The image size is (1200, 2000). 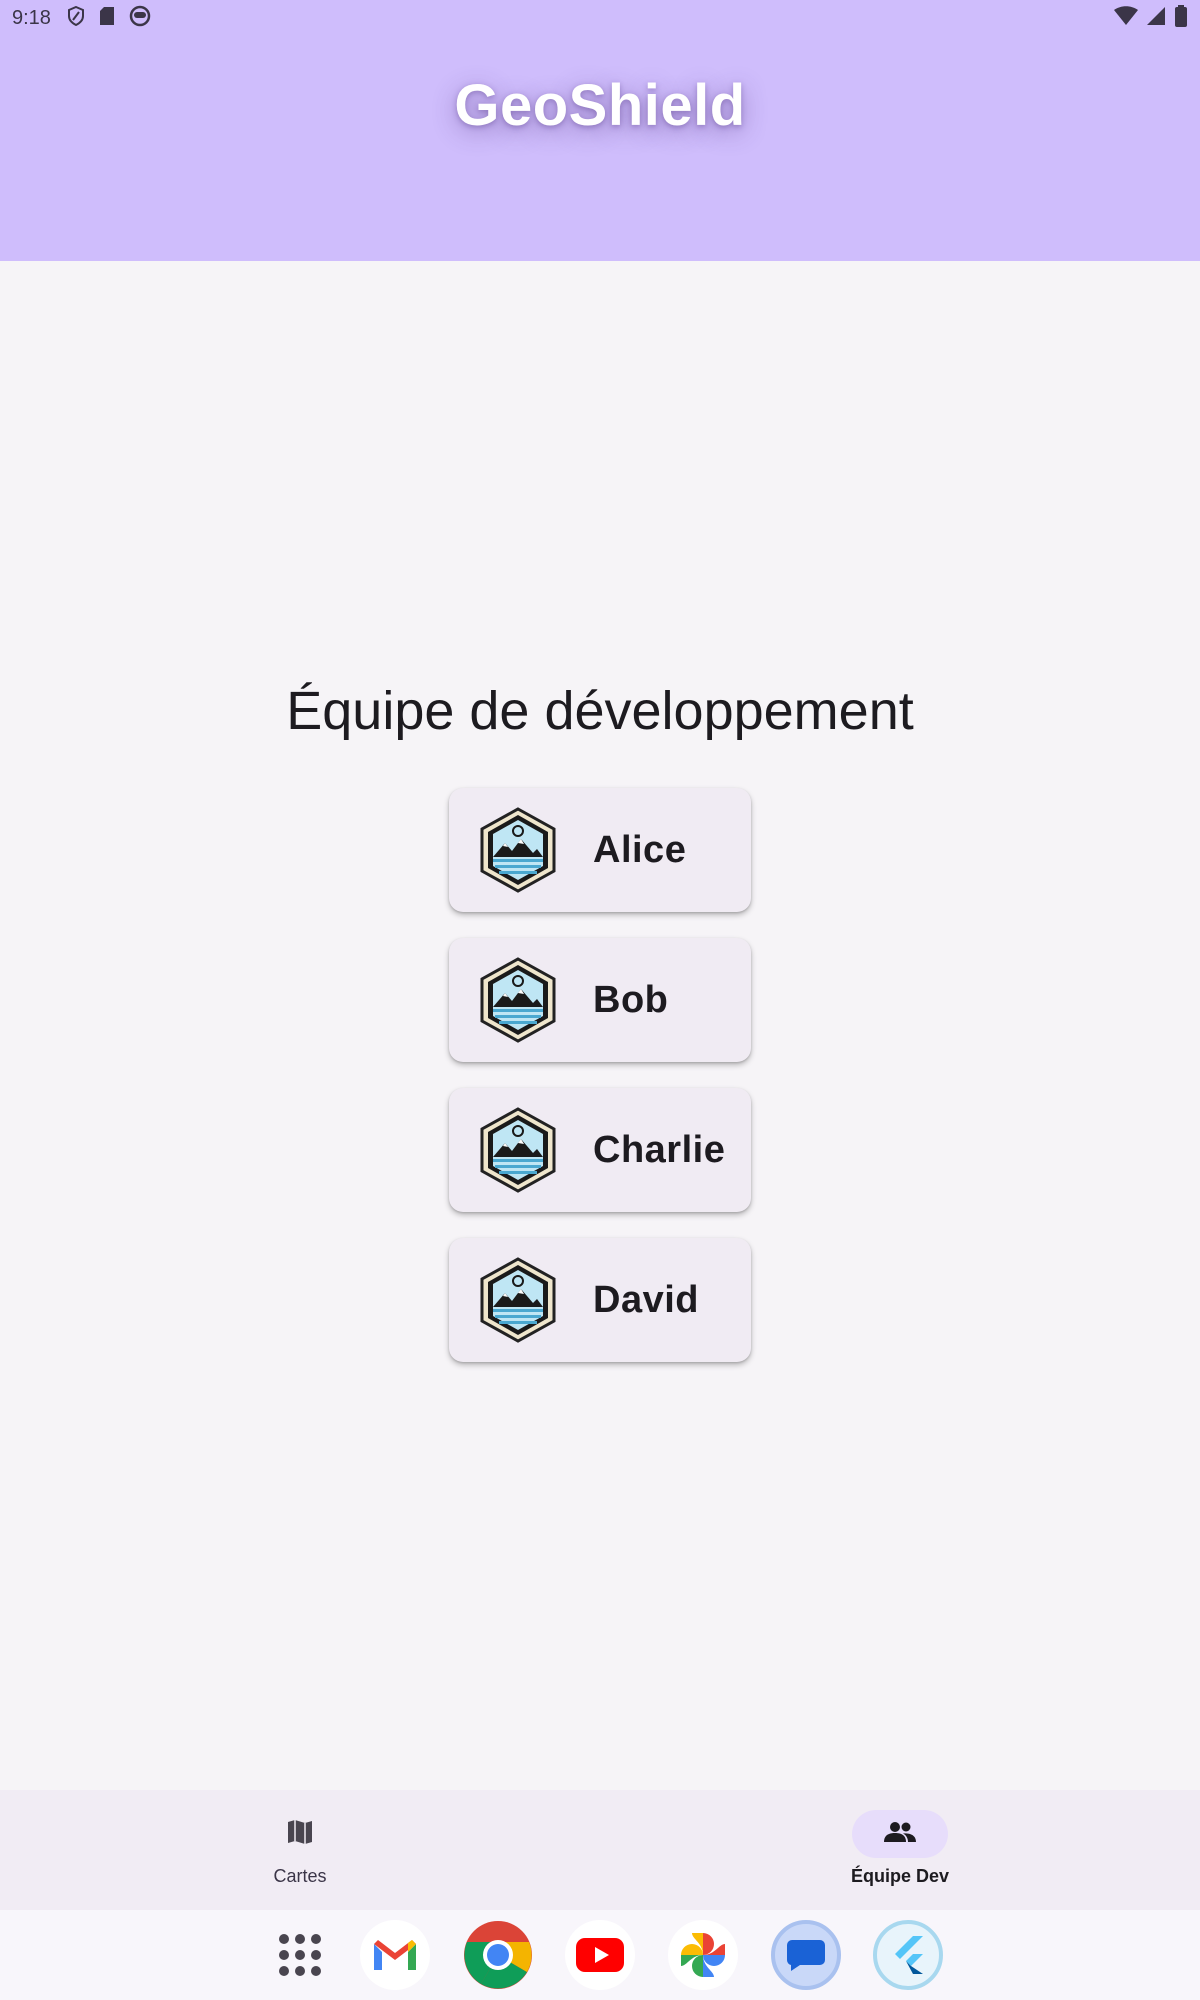 I want to click on team-member-list: Alice Bob Charlie David, so click(x=600, y=1088).